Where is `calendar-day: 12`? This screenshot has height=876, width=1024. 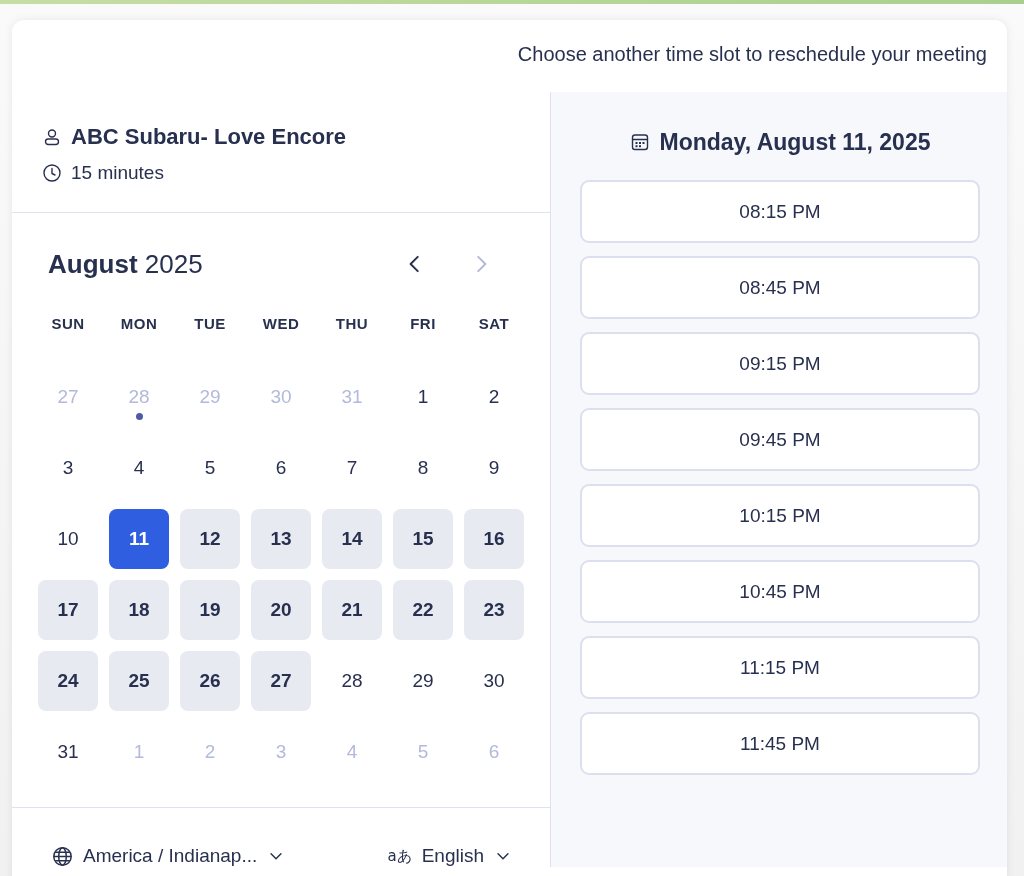 calendar-day: 12 is located at coordinates (210, 539).